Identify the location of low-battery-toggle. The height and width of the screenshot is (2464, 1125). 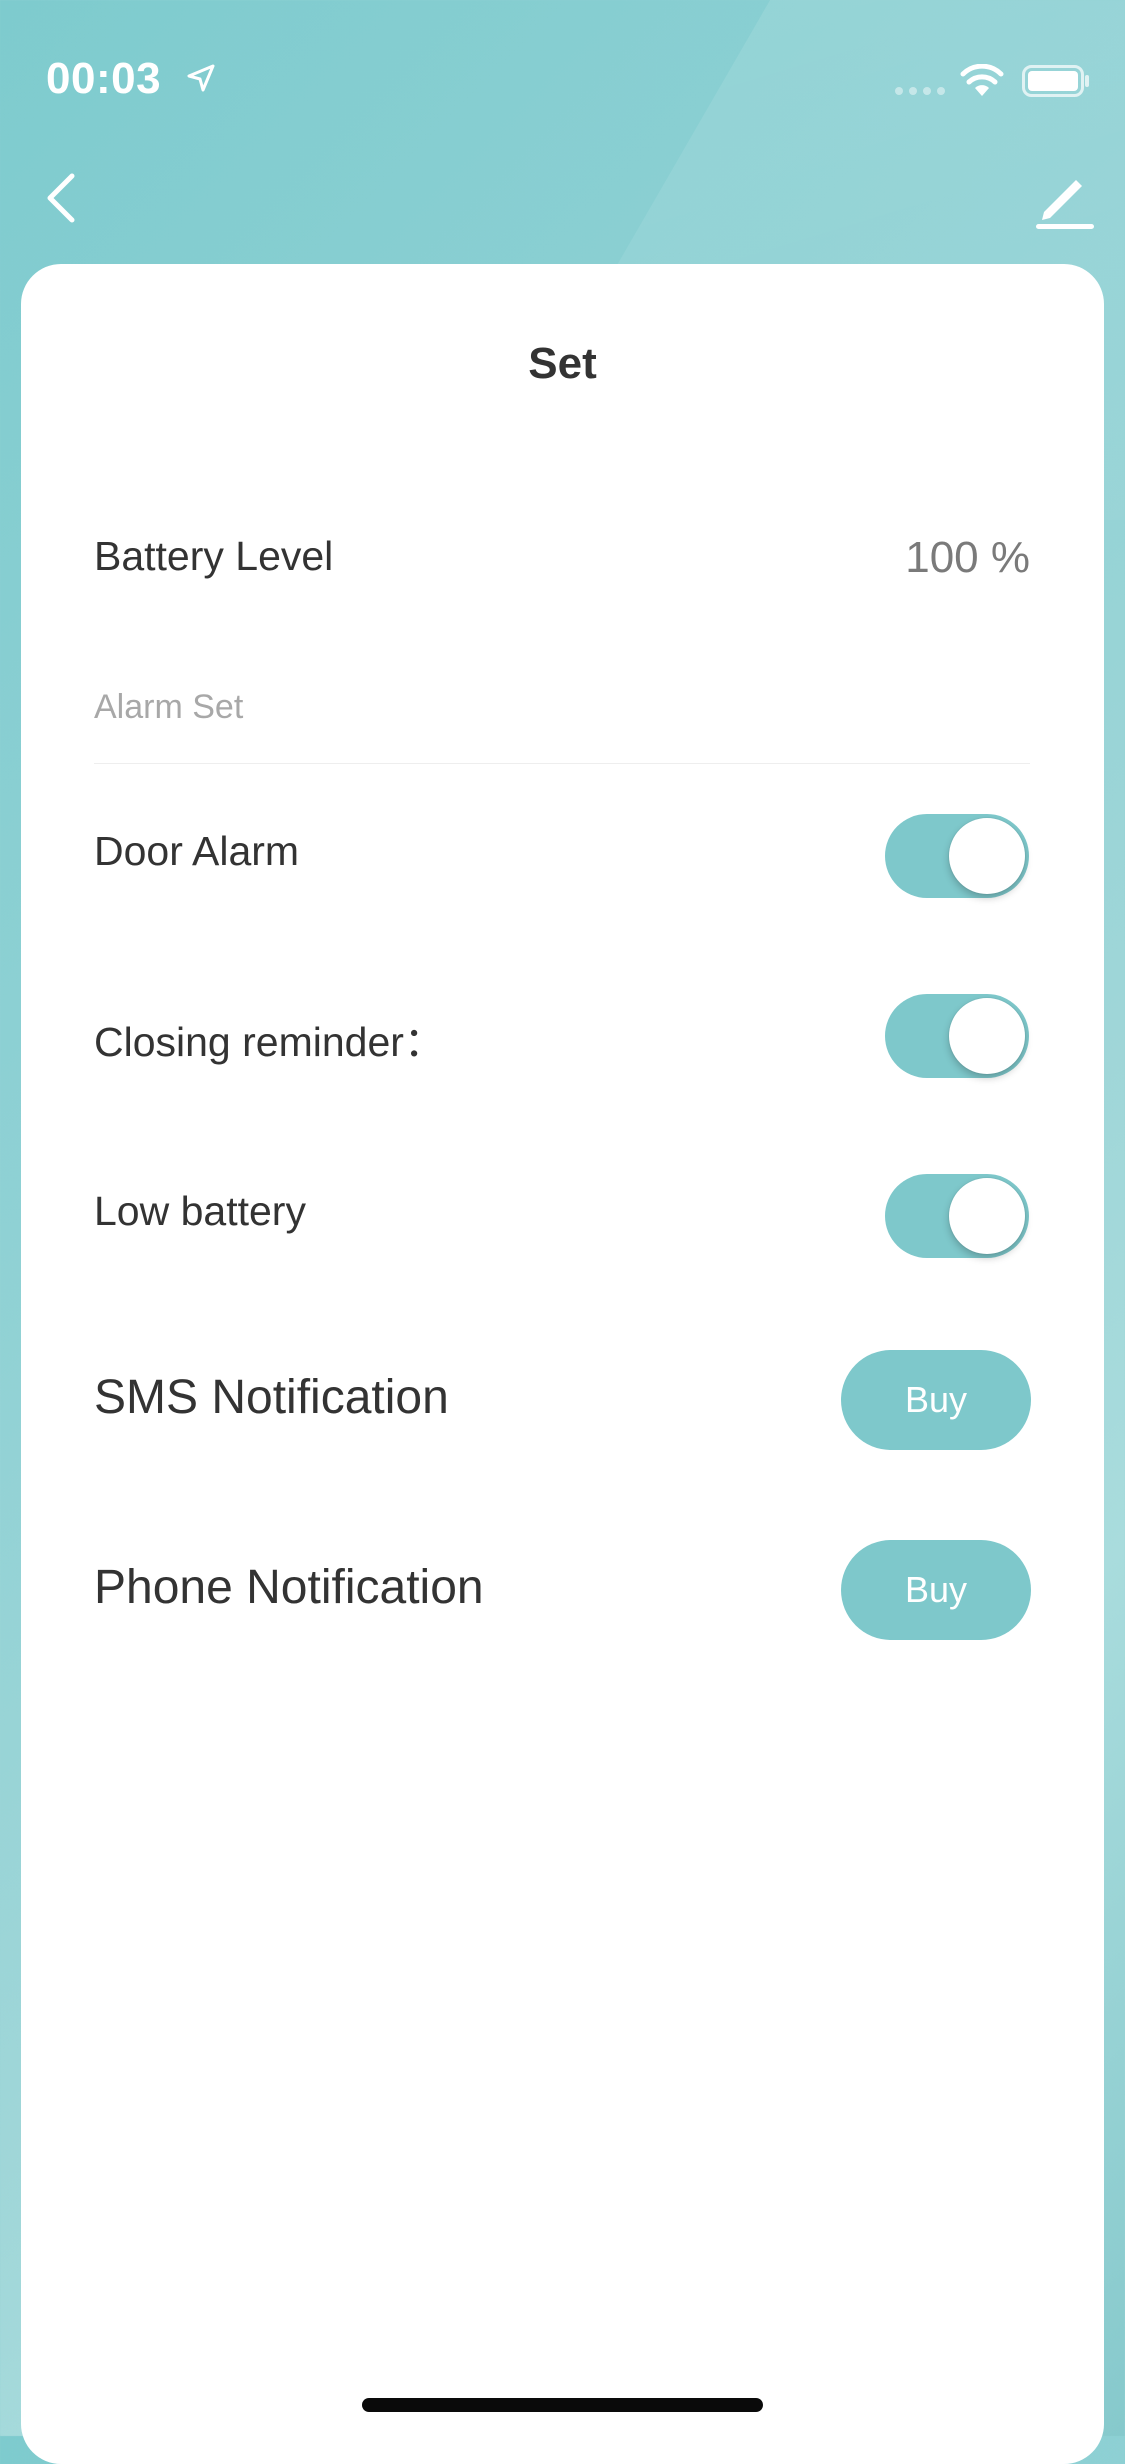
(957, 1216).